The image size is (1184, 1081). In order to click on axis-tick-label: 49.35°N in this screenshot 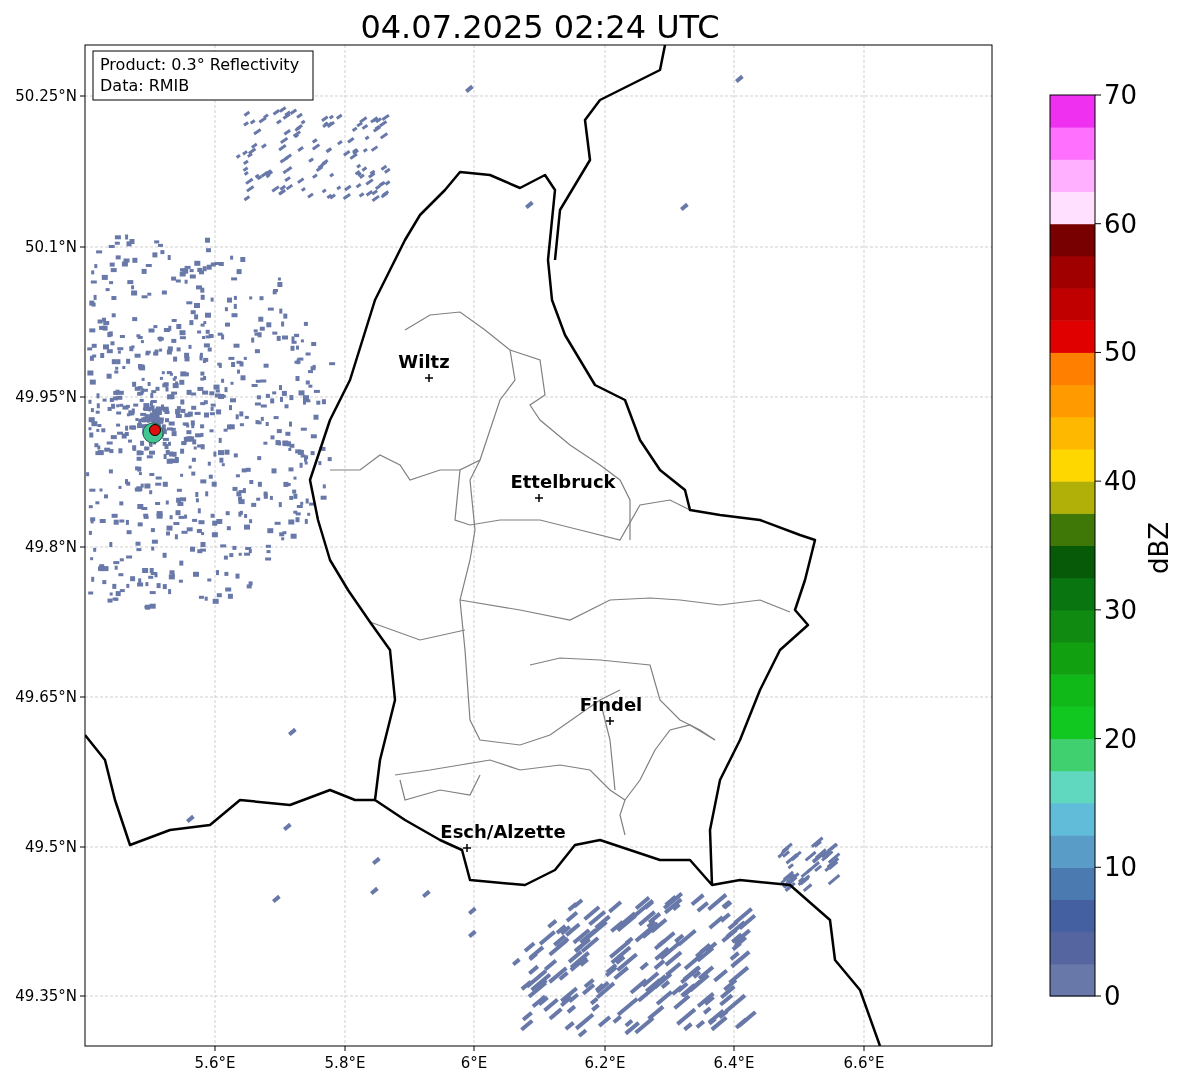, I will do `click(46, 996)`.